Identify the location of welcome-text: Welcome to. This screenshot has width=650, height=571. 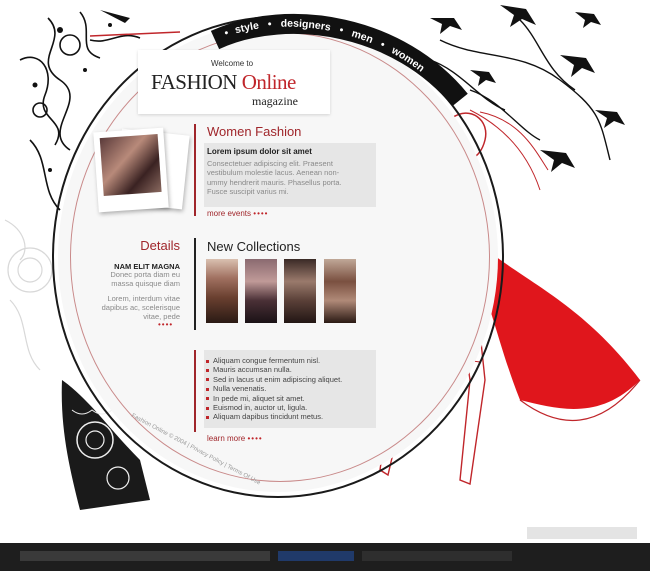
(232, 63).